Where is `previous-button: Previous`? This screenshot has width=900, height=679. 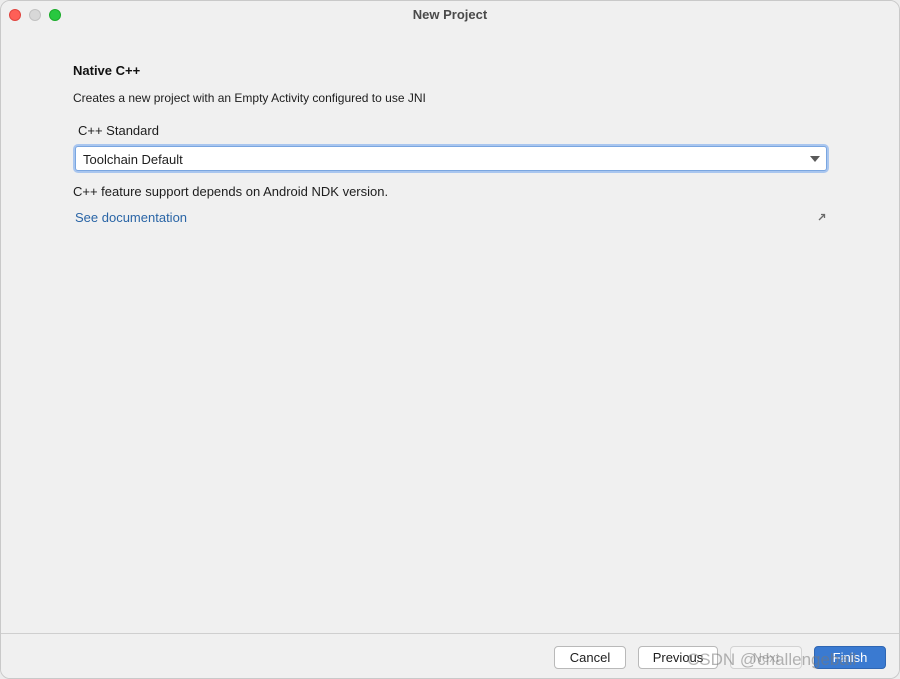
previous-button: Previous is located at coordinates (678, 657).